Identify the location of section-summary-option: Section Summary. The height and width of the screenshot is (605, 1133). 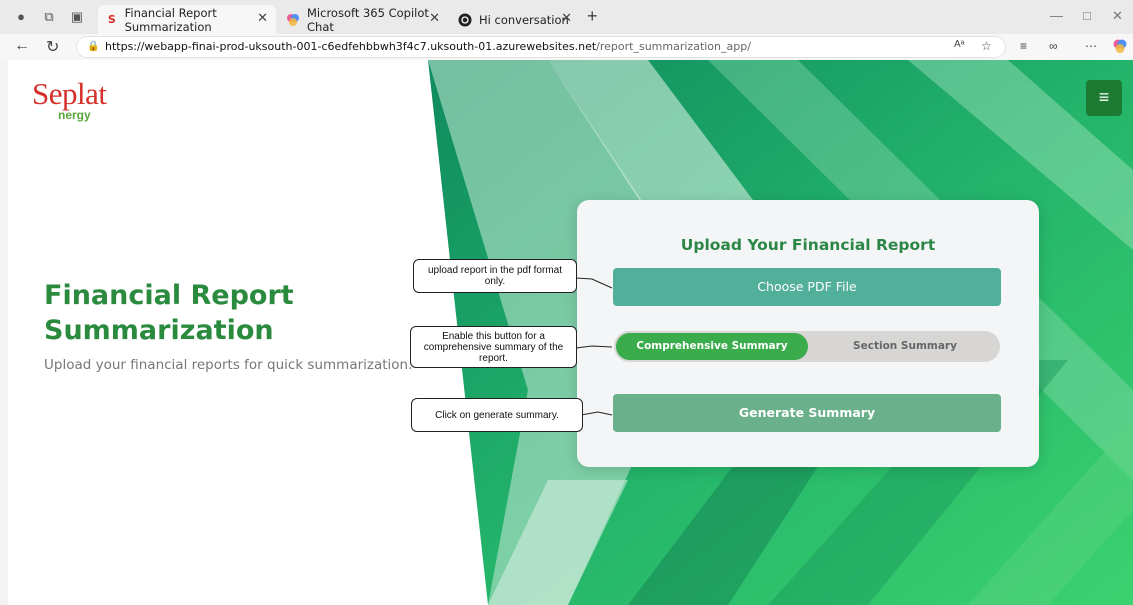
(905, 346).